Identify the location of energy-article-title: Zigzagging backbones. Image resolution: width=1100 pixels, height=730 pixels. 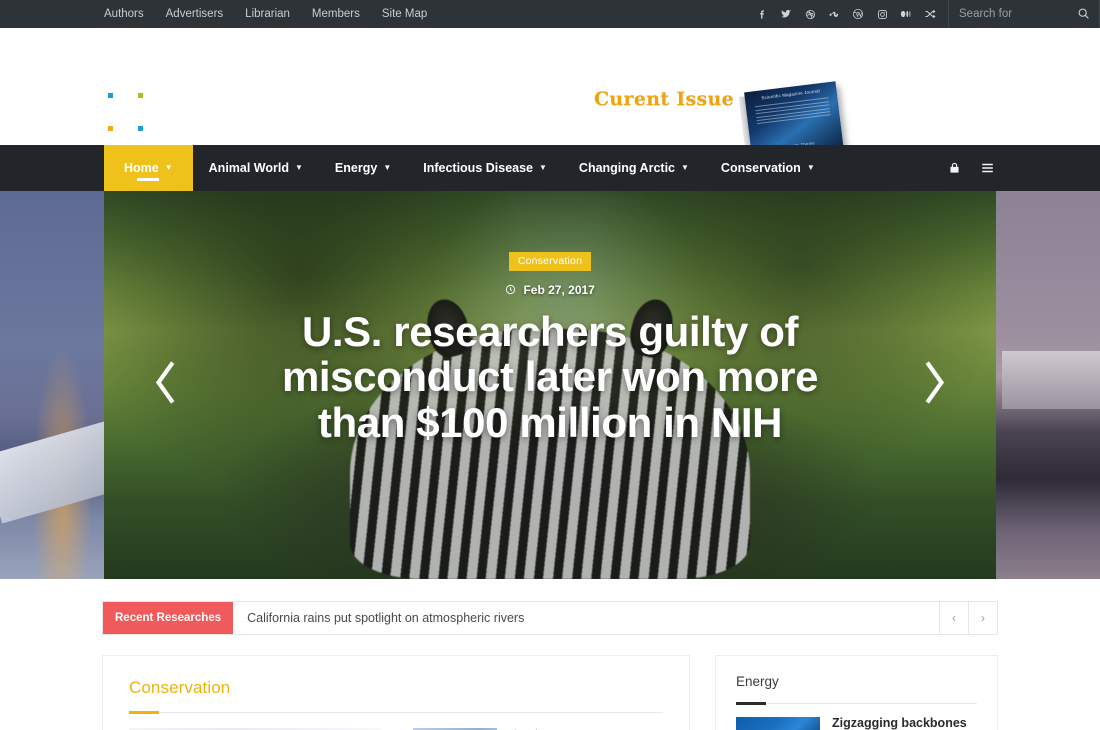
(899, 723).